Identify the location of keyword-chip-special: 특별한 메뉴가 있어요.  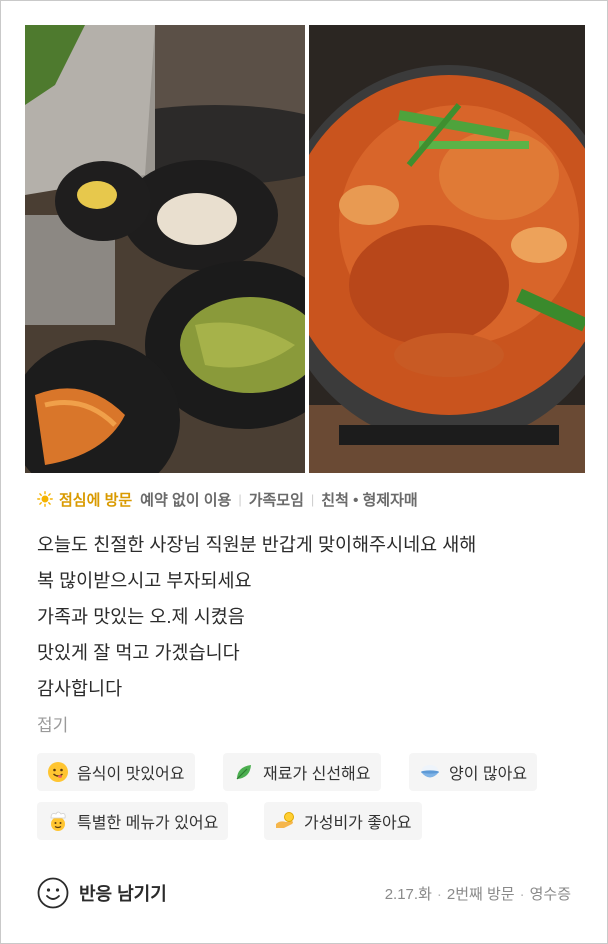
(133, 821).